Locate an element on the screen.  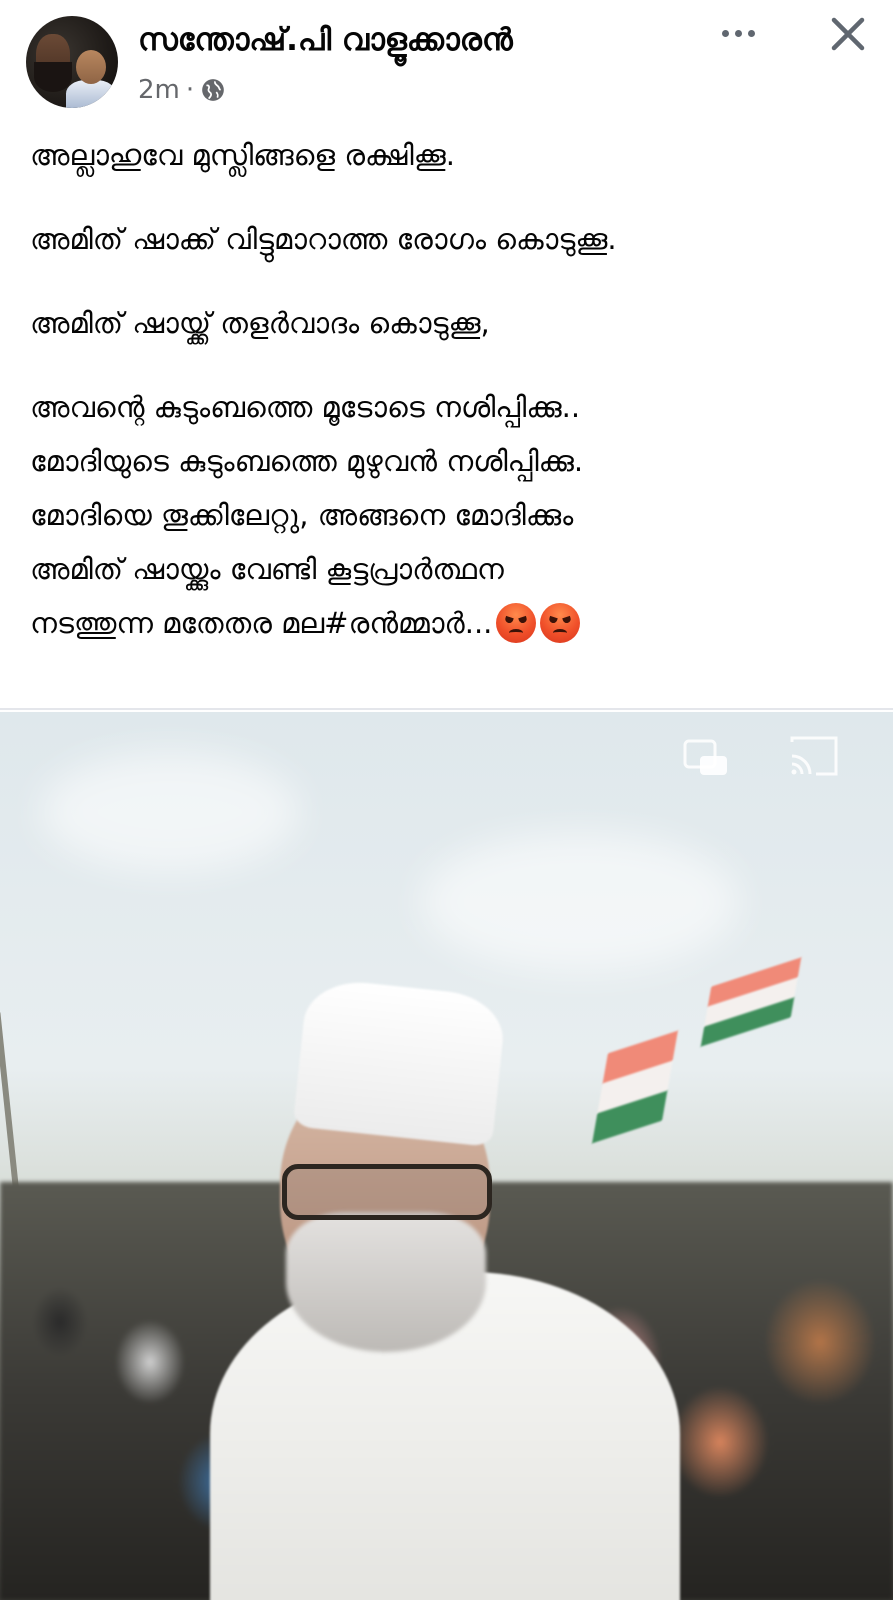
avatar-child-face is located at coordinates (91, 67).